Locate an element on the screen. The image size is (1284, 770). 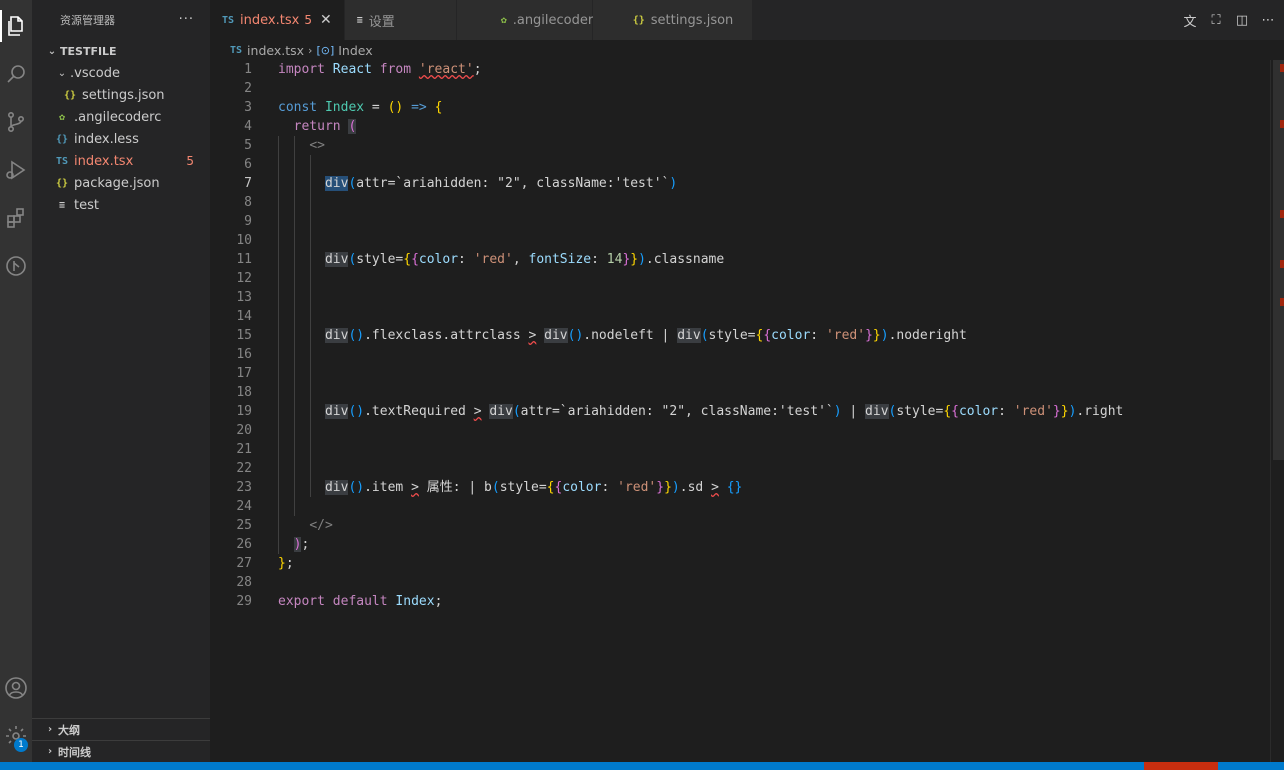
tab-label: .angilecoderc is located at coordinates (556, 20).